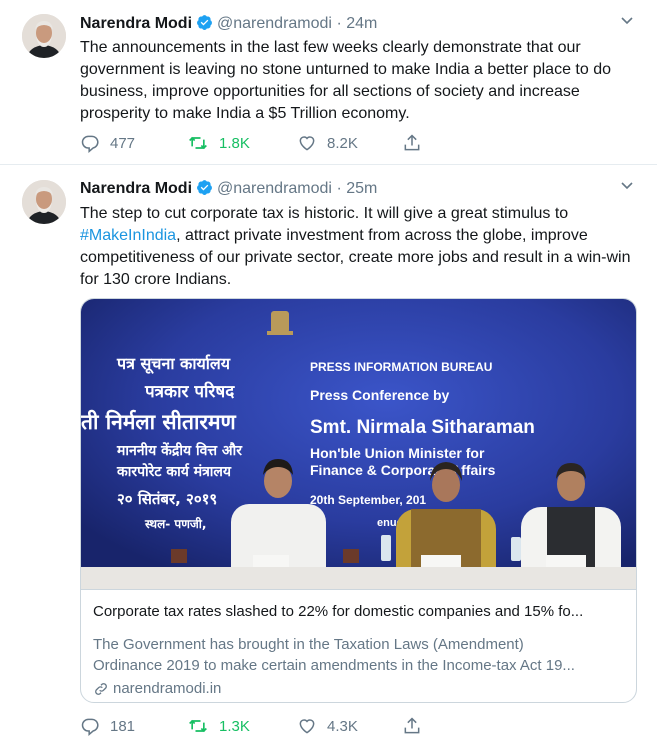 This screenshot has width=657, height=738. Describe the element at coordinates (167, 499) in the screenshot. I see `banner-hindi-line6: २० सितंबर, २०१९` at that location.